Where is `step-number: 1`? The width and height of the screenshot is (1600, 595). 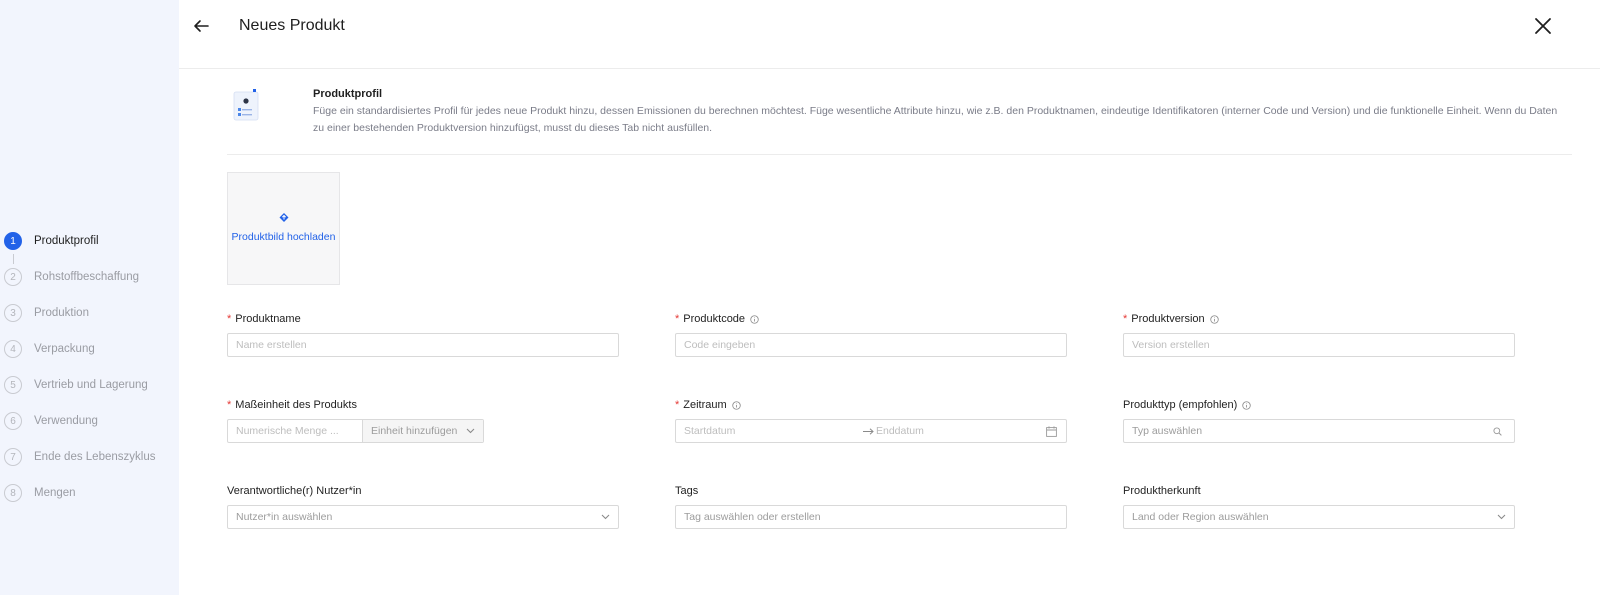 step-number: 1 is located at coordinates (13, 241).